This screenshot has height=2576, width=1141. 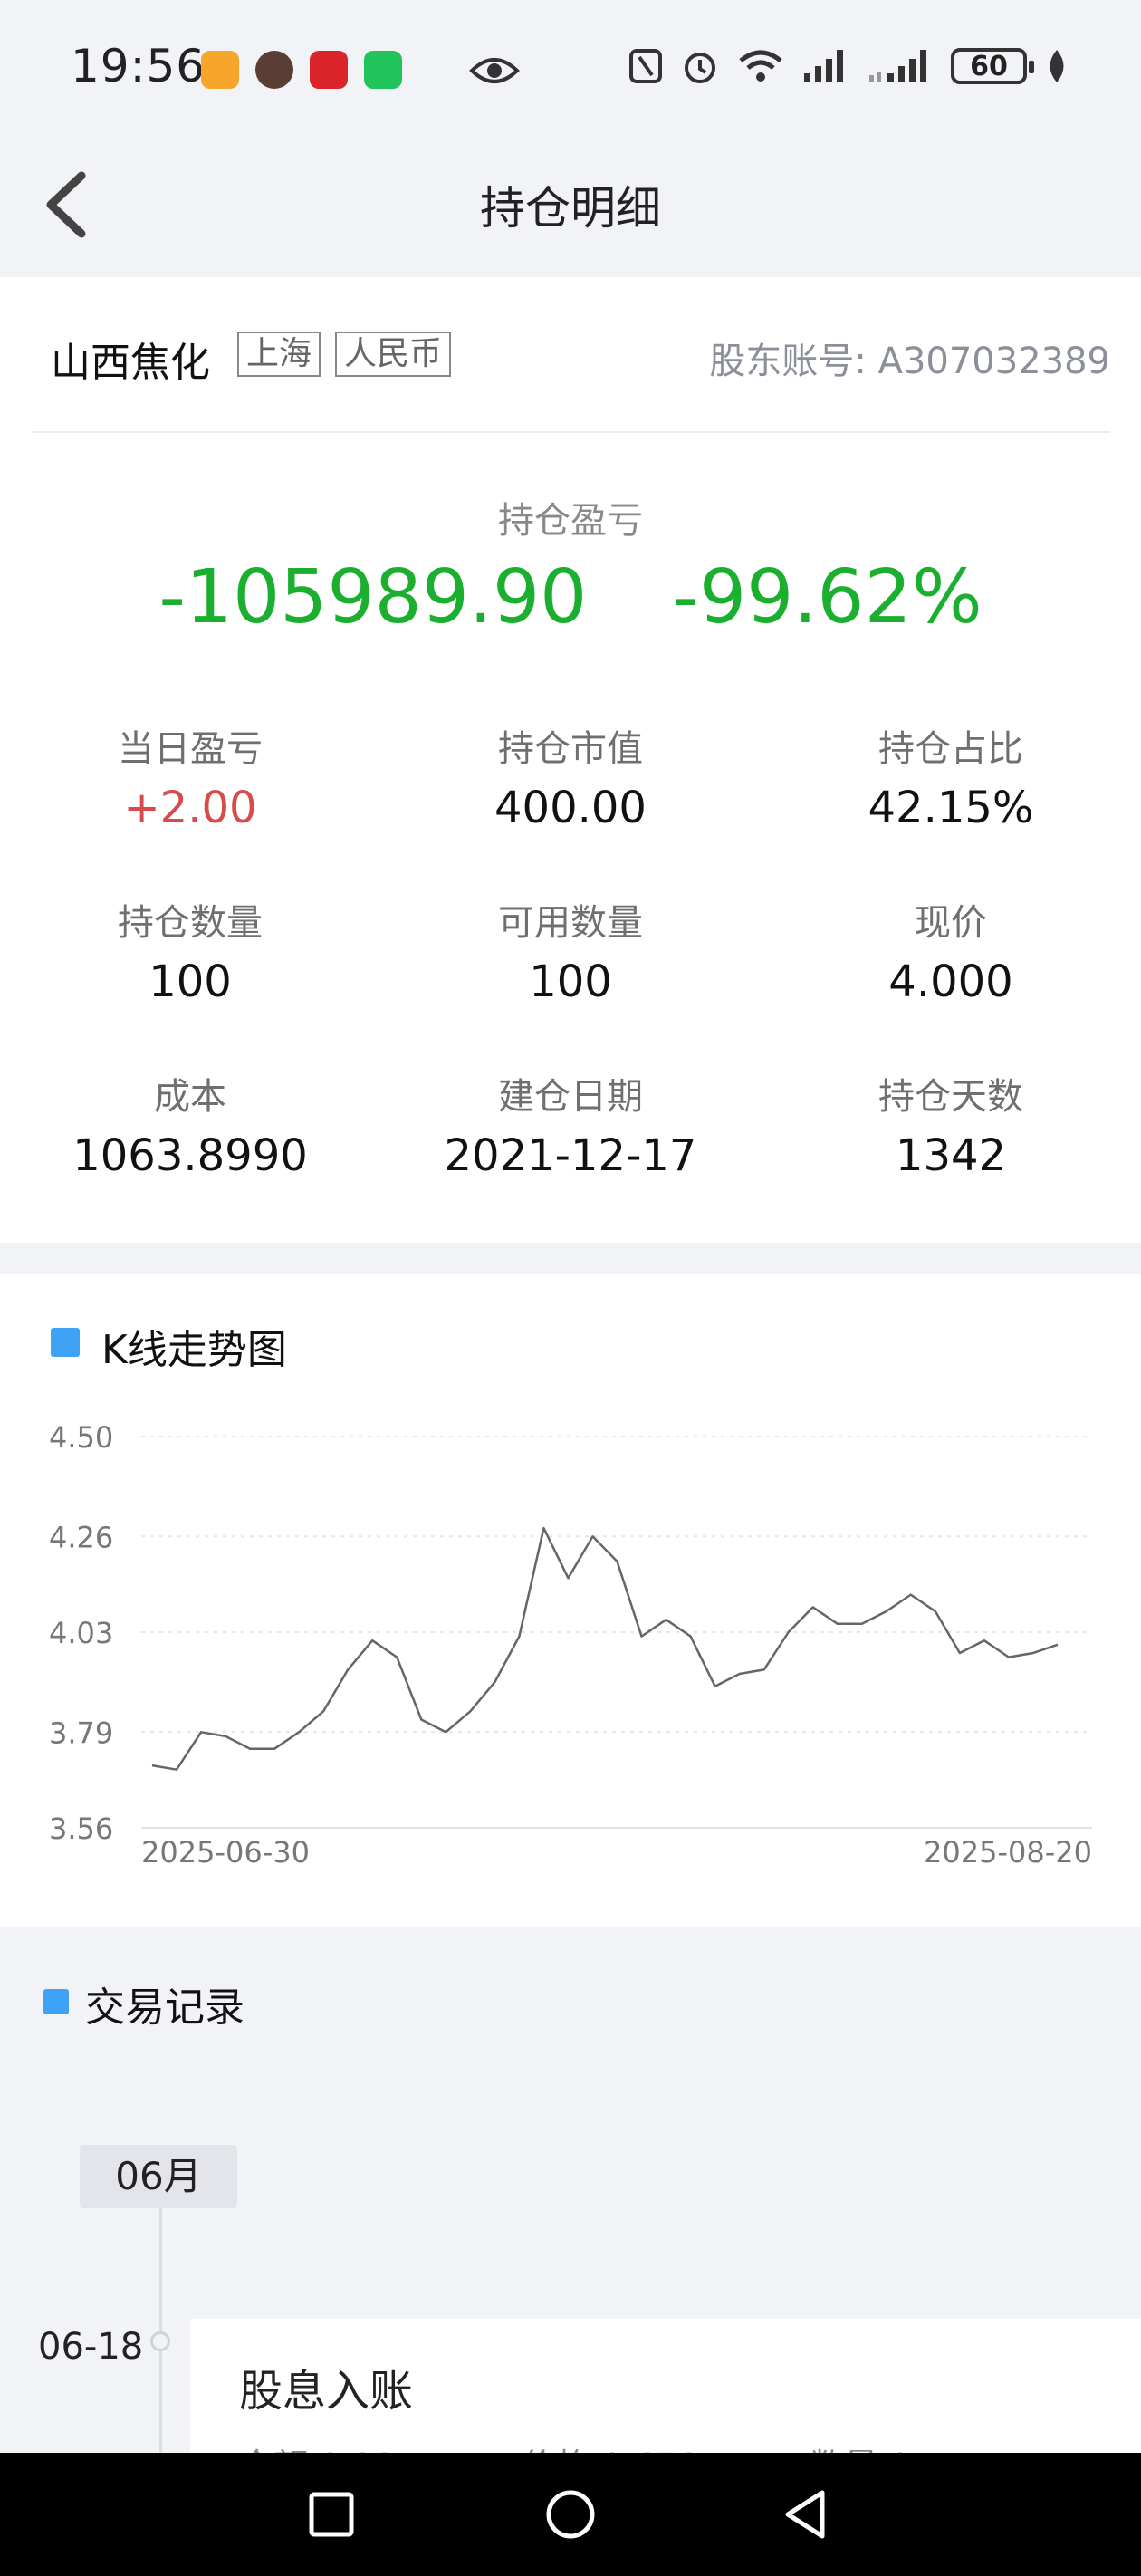 What do you see at coordinates (570, 776) in the screenshot?
I see `stat-market-value: 持仓市值 400.00` at bounding box center [570, 776].